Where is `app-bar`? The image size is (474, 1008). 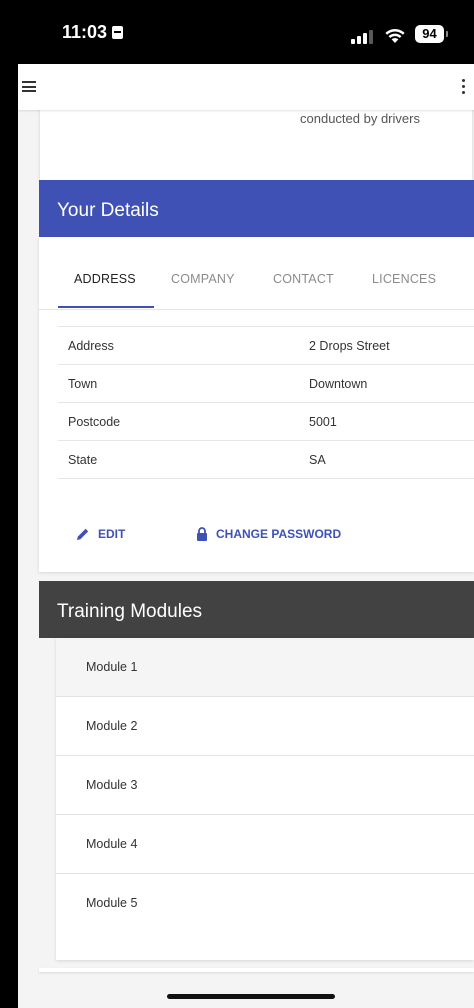 app-bar is located at coordinates (246, 87).